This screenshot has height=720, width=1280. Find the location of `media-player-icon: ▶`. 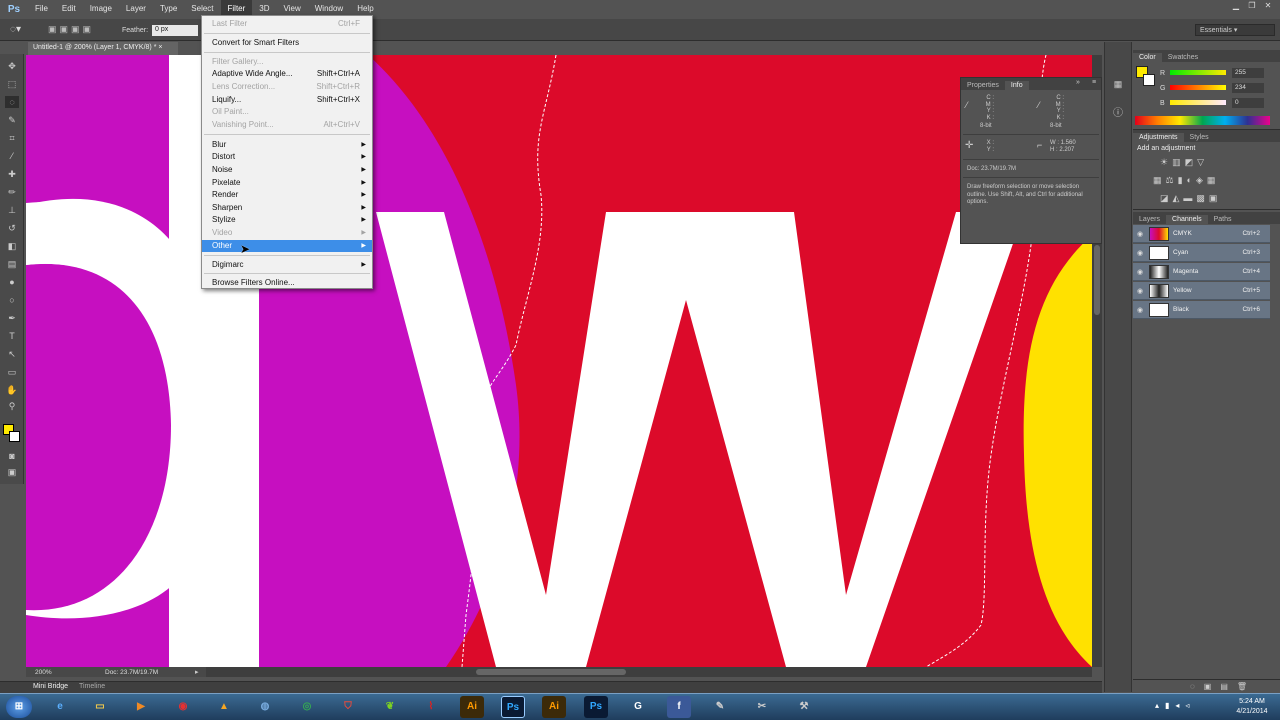

media-player-icon: ▶ is located at coordinates (141, 707).